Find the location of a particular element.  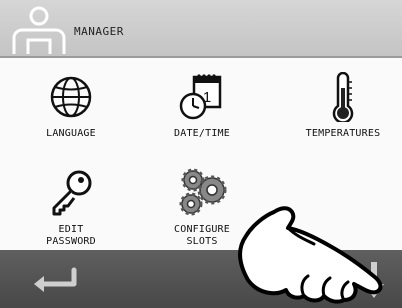

key-icon is located at coordinates (72, 193).